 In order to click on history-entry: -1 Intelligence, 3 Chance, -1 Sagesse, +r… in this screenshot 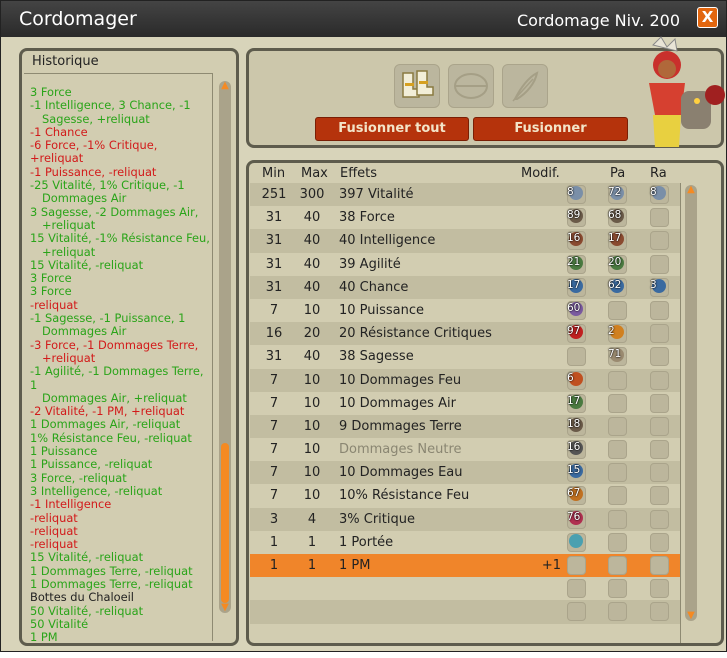, I will do `click(121, 112)`.